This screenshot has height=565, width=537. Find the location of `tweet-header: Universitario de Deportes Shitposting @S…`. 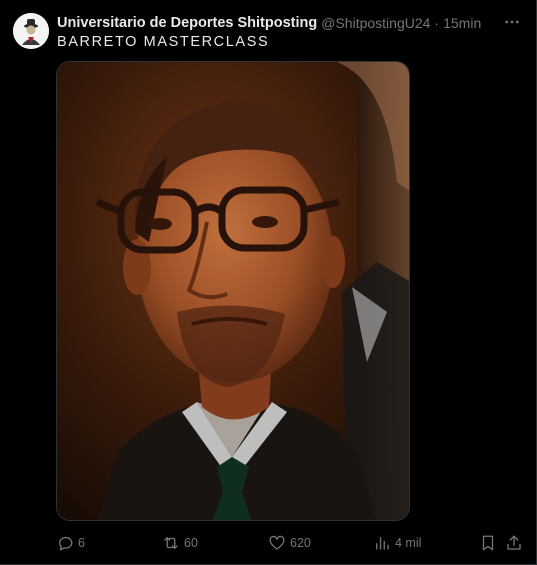

tweet-header: Universitario de Deportes Shitposting @S… is located at coordinates (269, 23).